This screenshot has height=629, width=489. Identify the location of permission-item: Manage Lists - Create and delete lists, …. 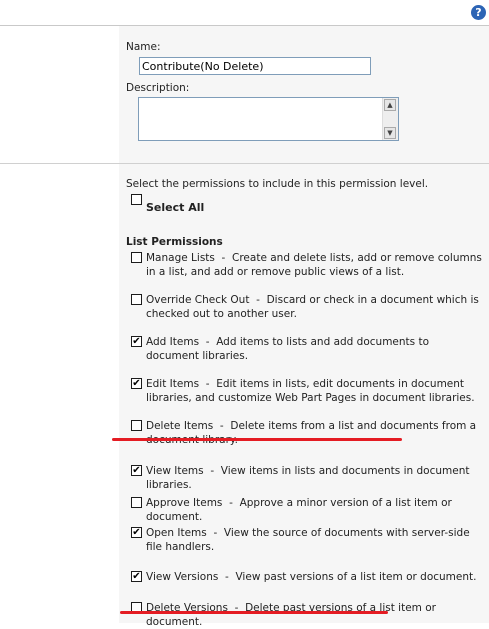
(314, 265).